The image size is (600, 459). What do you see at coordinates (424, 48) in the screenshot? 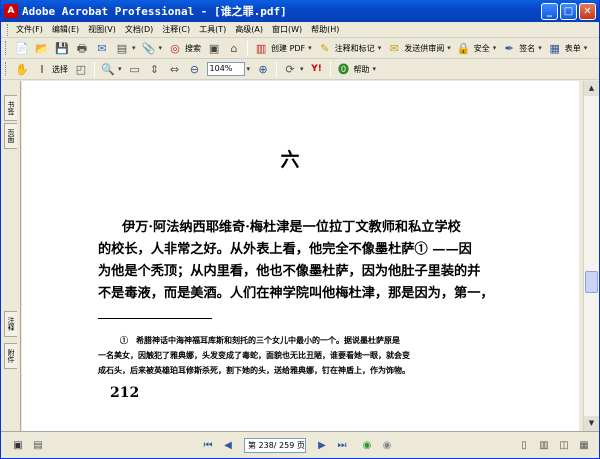
I see `review-button: 发送供审阅` at bounding box center [424, 48].